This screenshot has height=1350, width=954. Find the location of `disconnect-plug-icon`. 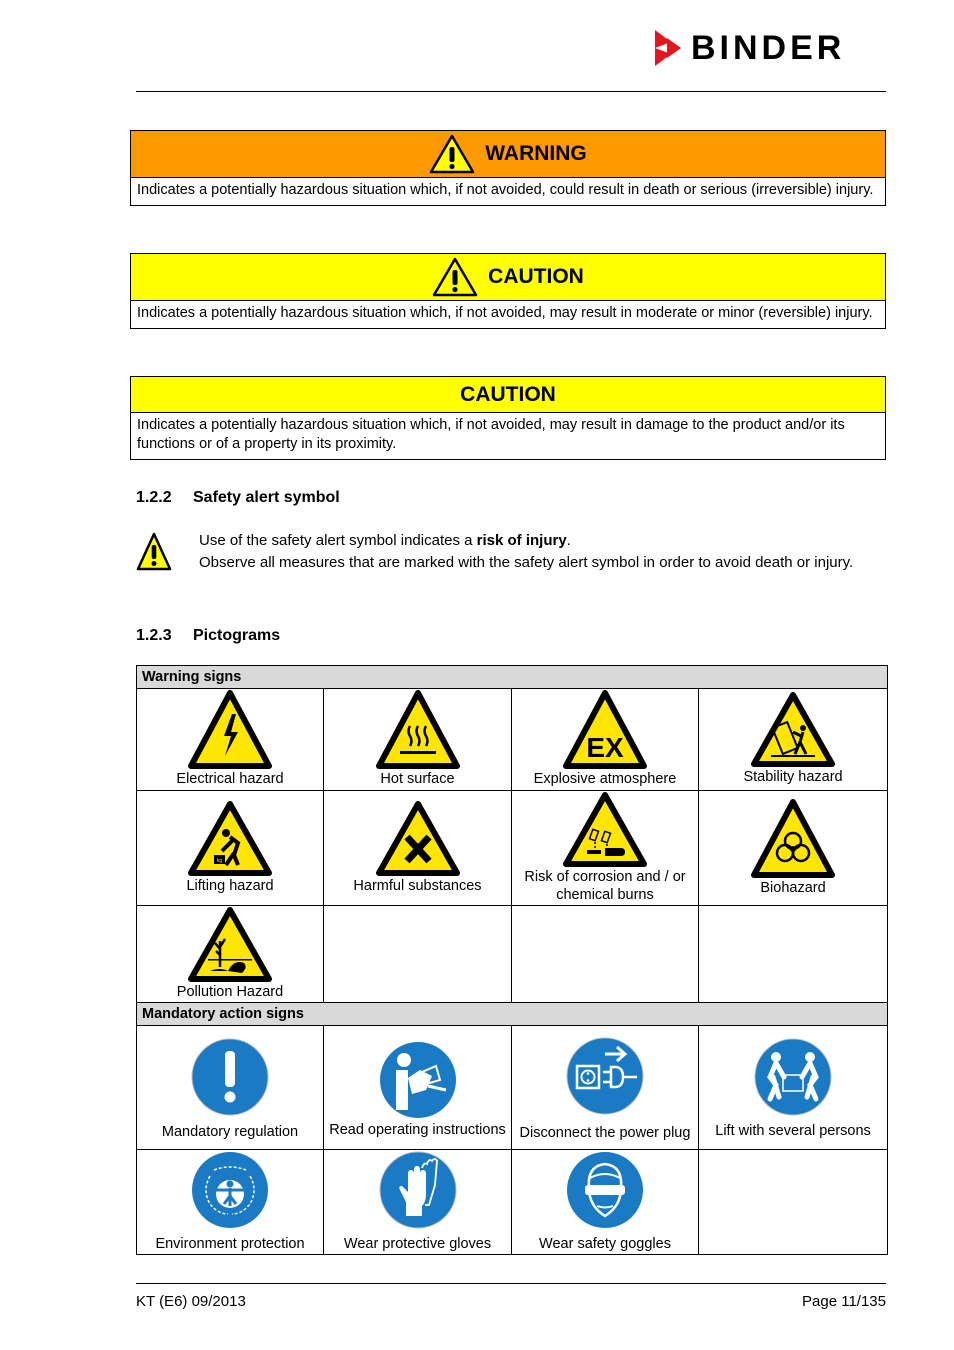

disconnect-plug-icon is located at coordinates (605, 1075).